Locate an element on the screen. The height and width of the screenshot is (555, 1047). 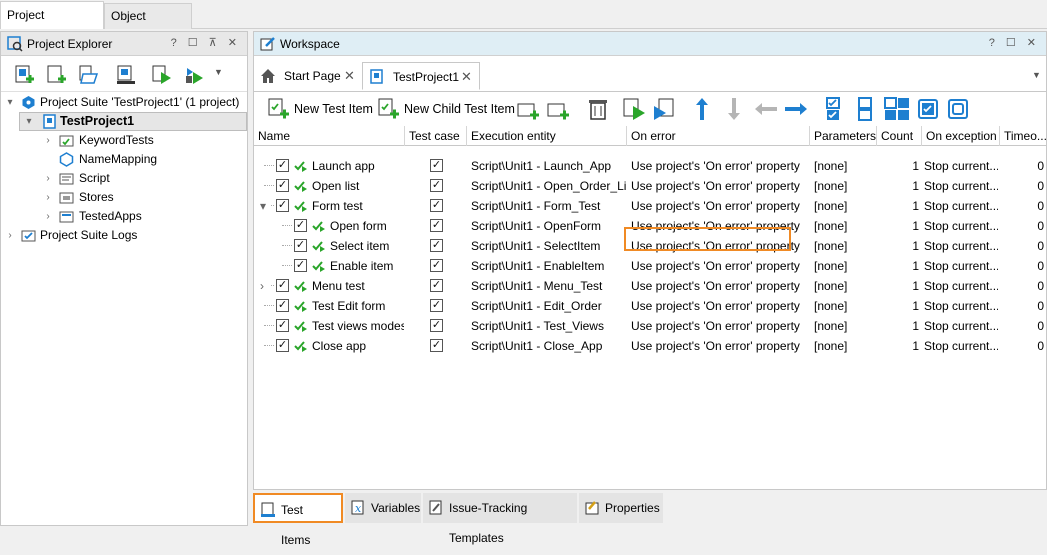
tab-issue-tracking-templates: Issue-Tracking Templates is located at coordinates (500, 519).